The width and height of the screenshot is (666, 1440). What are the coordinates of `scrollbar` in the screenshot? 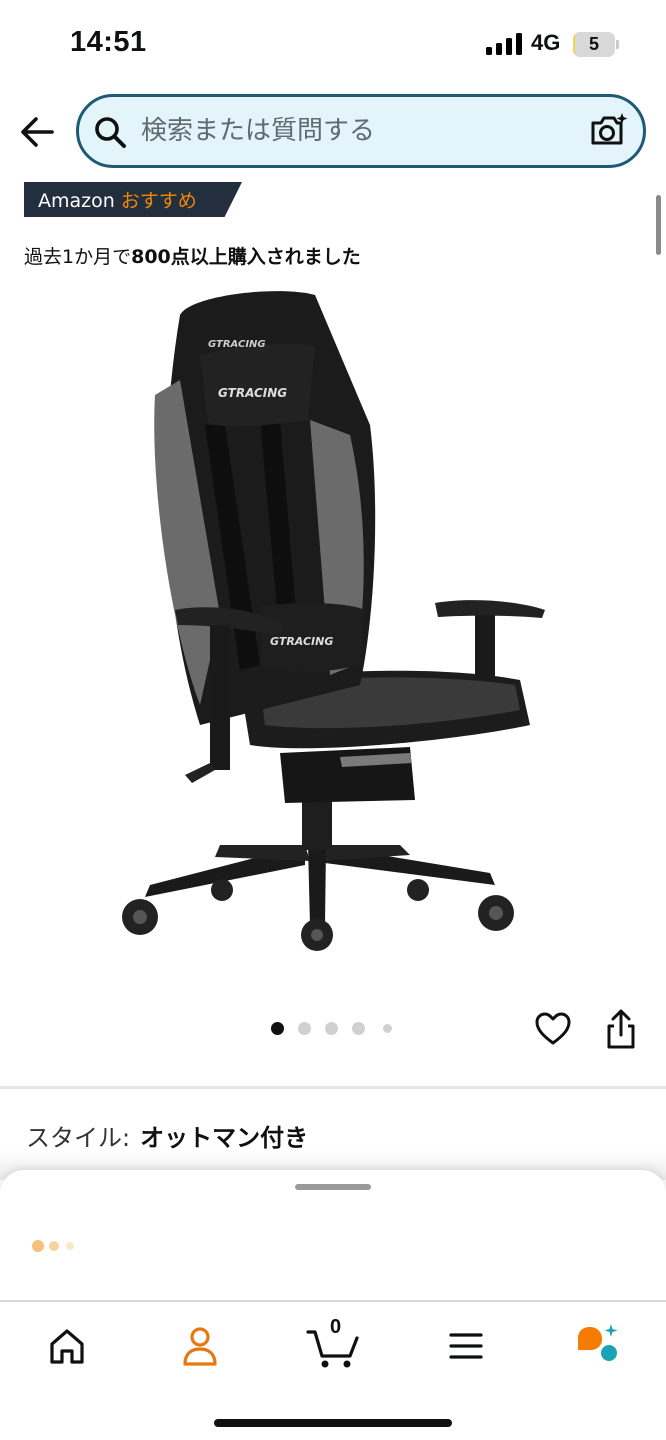 It's located at (658, 225).